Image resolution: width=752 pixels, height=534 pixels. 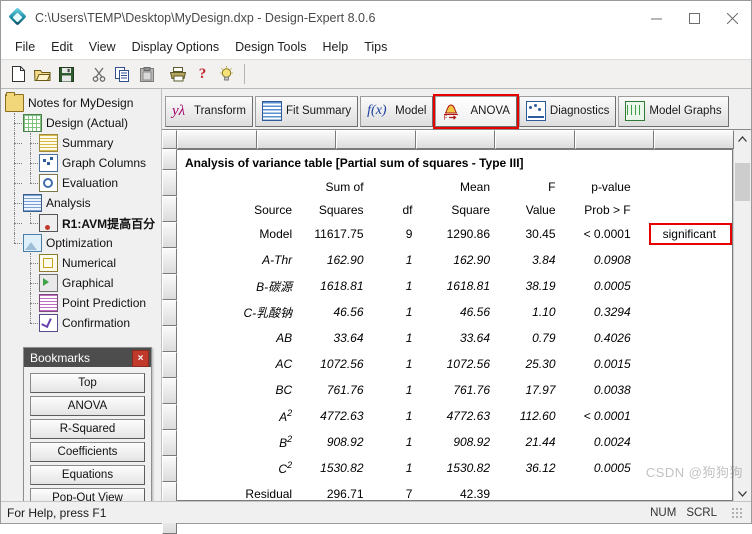 What do you see at coordinates (87, 406) in the screenshot?
I see `bookmark-anova-button: ANOVA` at bounding box center [87, 406].